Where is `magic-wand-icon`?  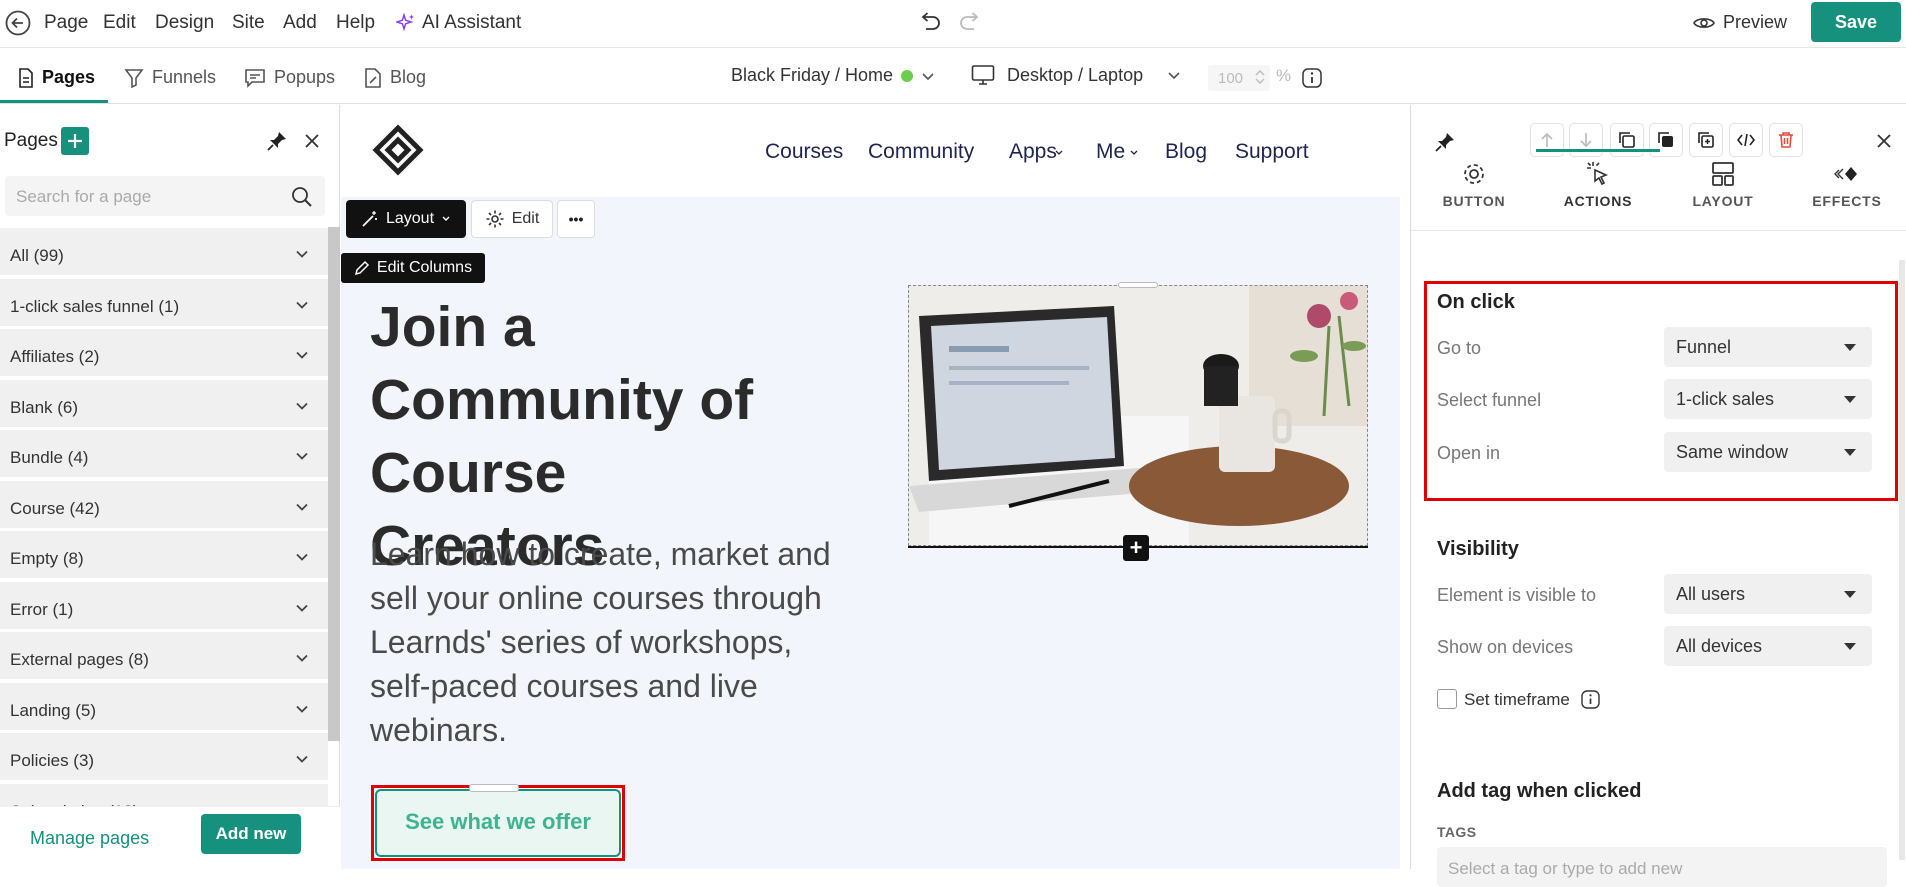 magic-wand-icon is located at coordinates (370, 219).